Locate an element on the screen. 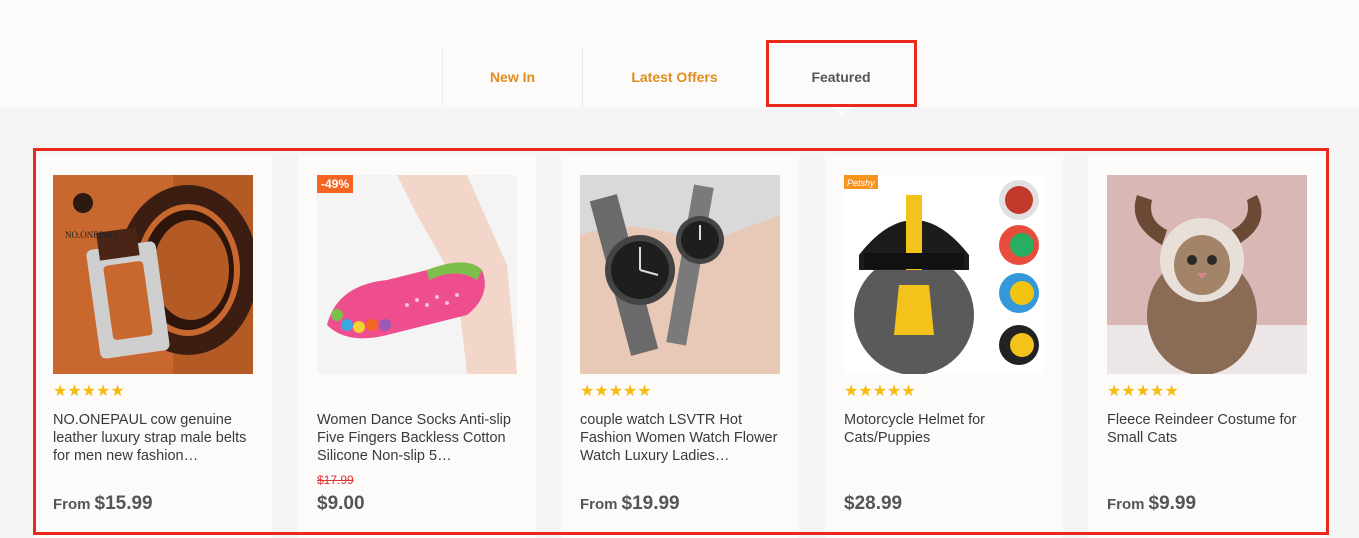 The height and width of the screenshot is (538, 1359). product-price: From $19.99 is located at coordinates (630, 504).